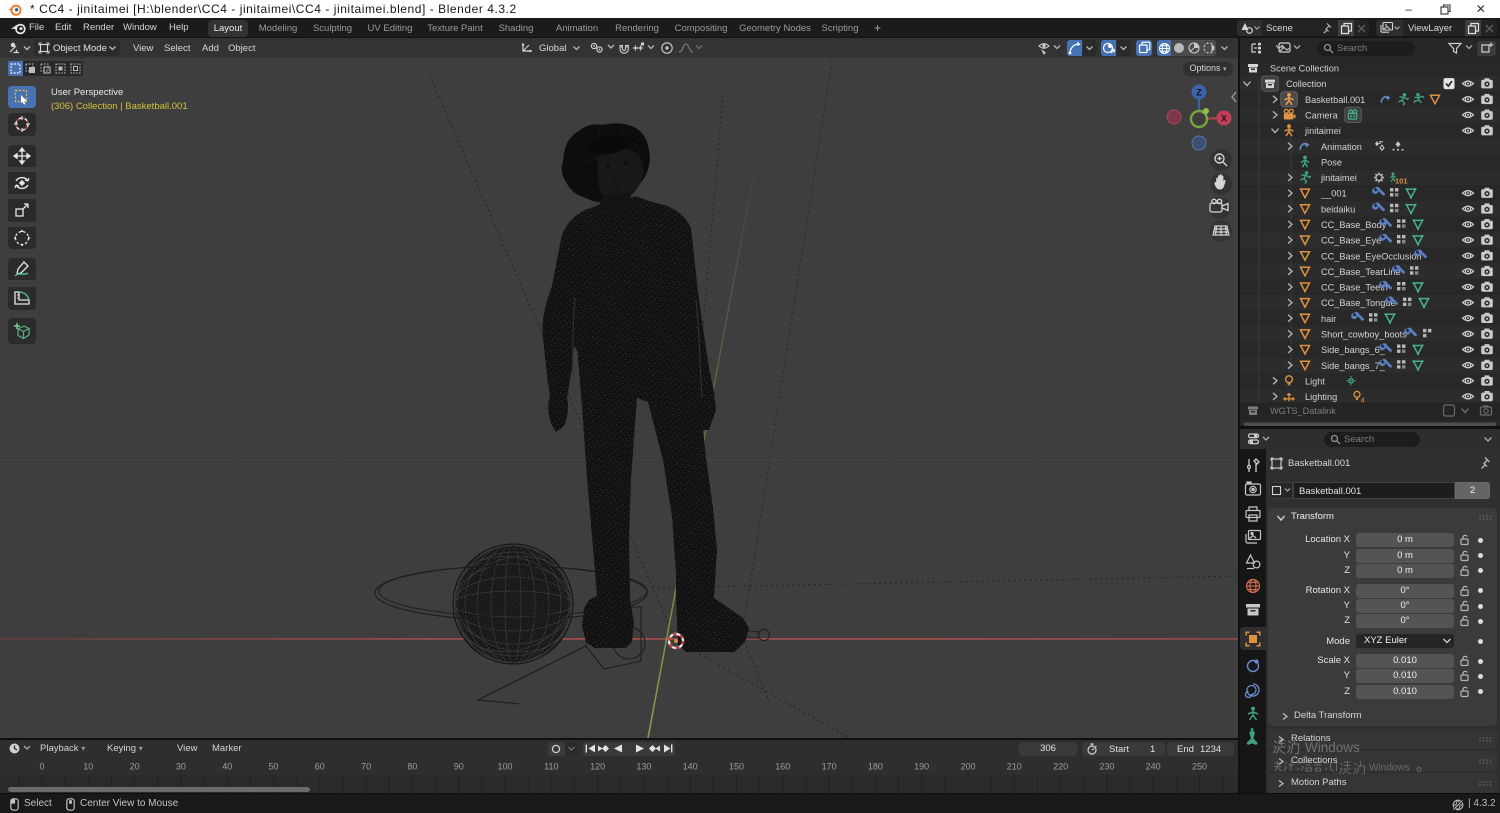 This screenshot has height=813, width=1500. I want to click on svg-text: 50, so click(273, 767).